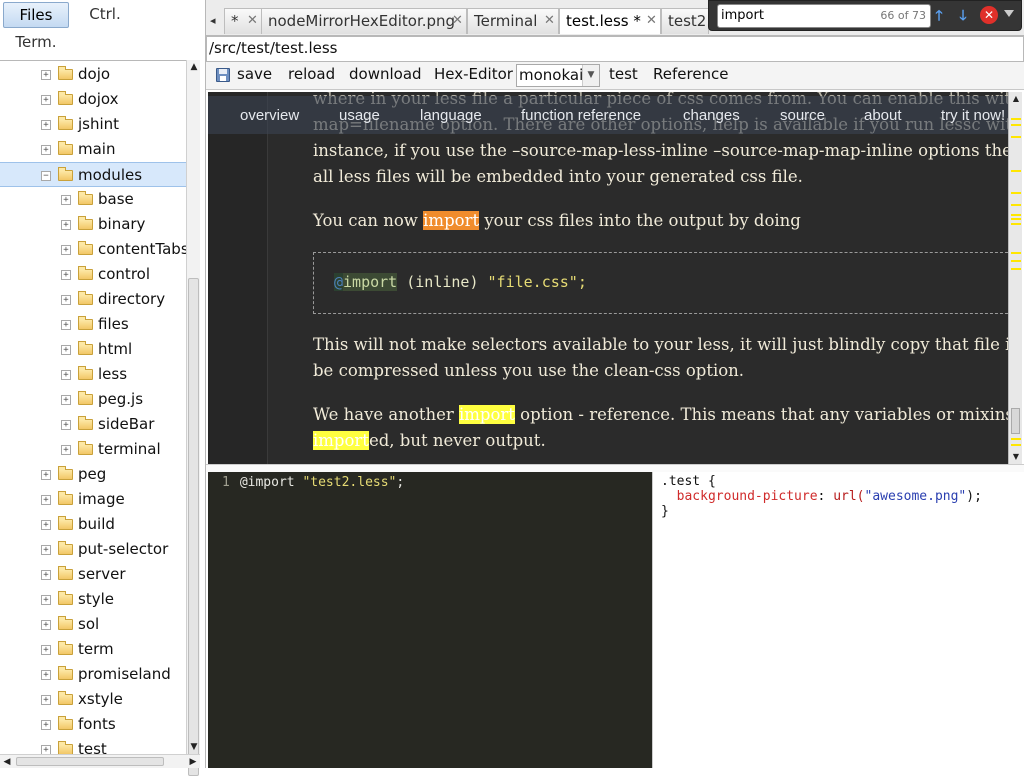 The image size is (1024, 776). I want to click on tree-item-promiseland: + promiseland, so click(93, 674).